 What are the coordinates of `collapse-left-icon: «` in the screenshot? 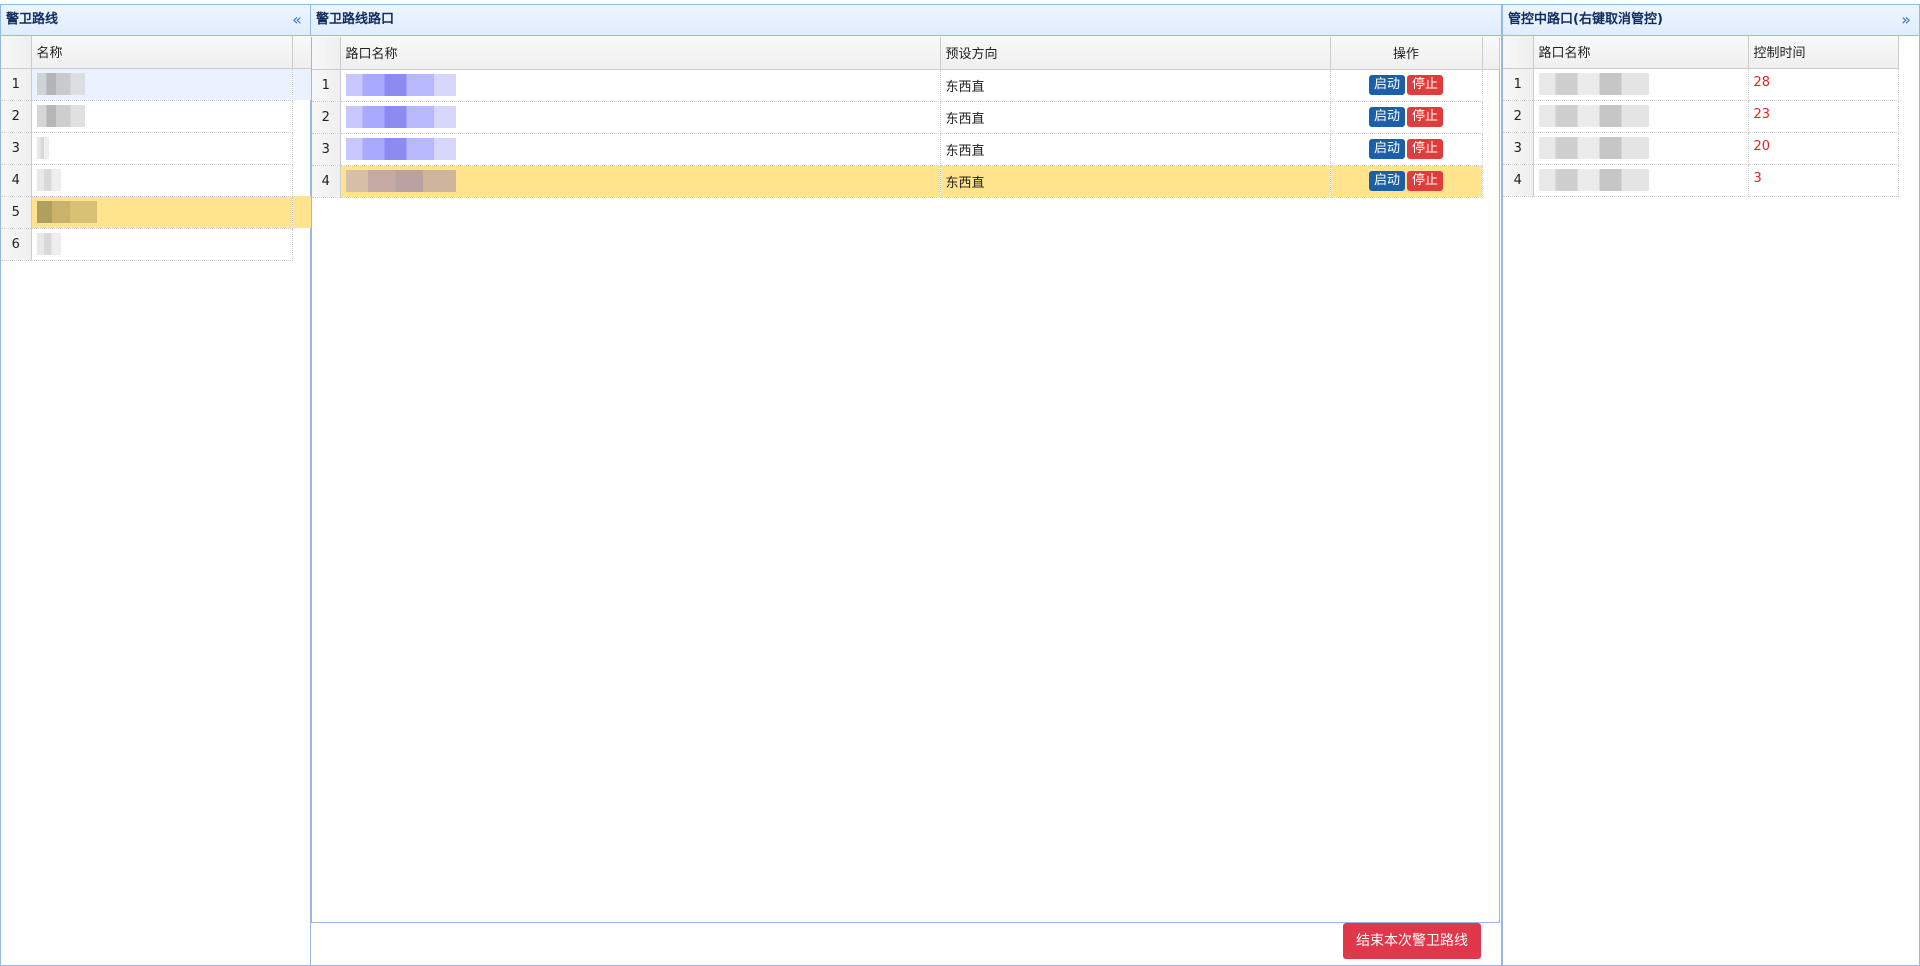 It's located at (297, 20).